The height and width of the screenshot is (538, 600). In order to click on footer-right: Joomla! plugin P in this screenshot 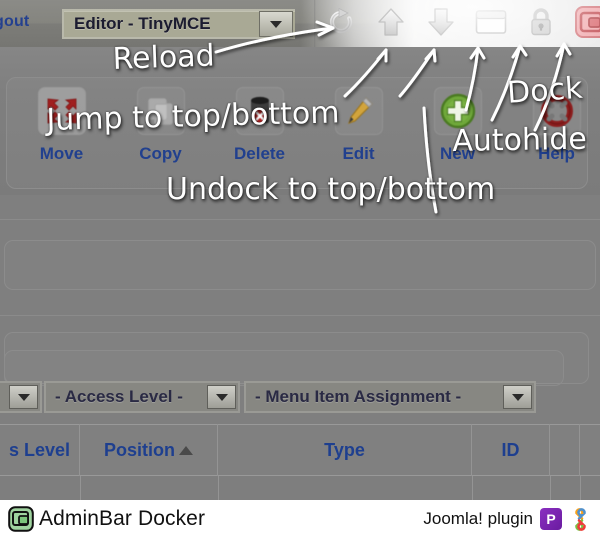, I will do `click(507, 519)`.